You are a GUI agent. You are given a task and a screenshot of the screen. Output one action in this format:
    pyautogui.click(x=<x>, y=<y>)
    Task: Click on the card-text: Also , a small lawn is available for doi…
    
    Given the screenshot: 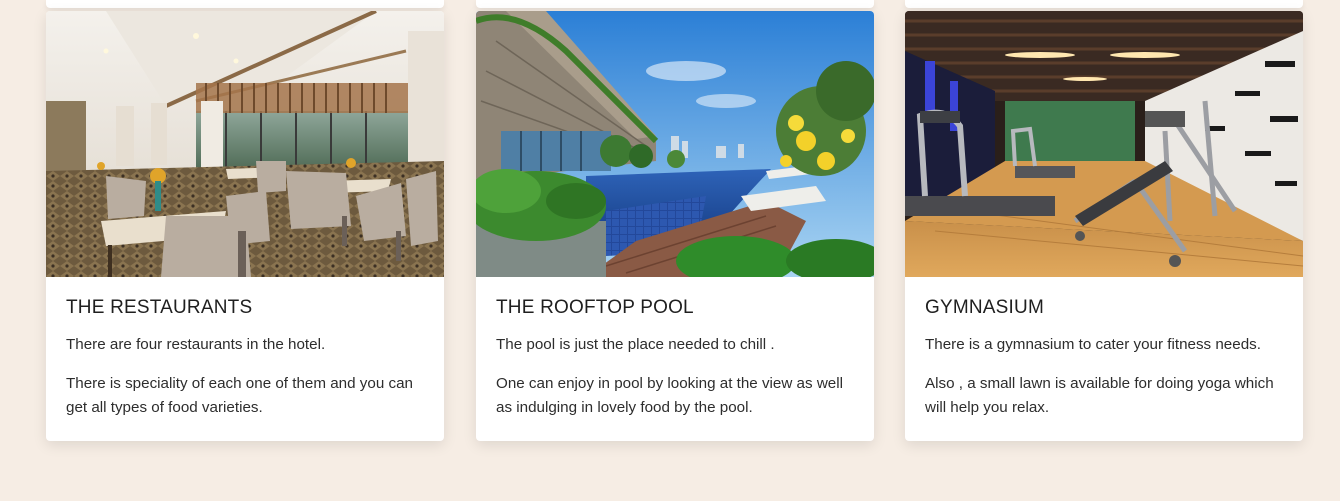 What is the action you would take?
    pyautogui.click(x=1099, y=395)
    